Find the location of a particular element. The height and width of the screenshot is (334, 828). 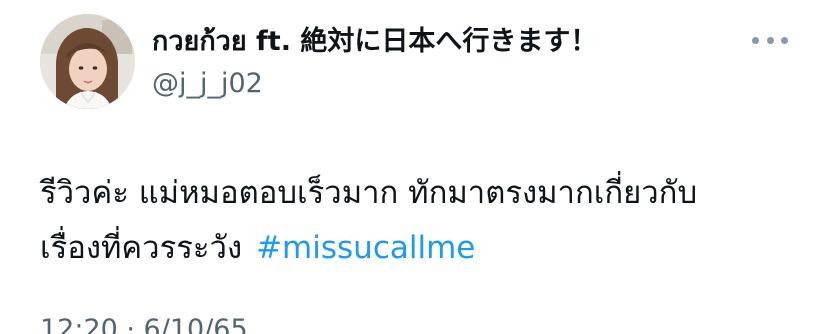

timestamp: 12:20 · 6/10/65 is located at coordinates (144, 323).